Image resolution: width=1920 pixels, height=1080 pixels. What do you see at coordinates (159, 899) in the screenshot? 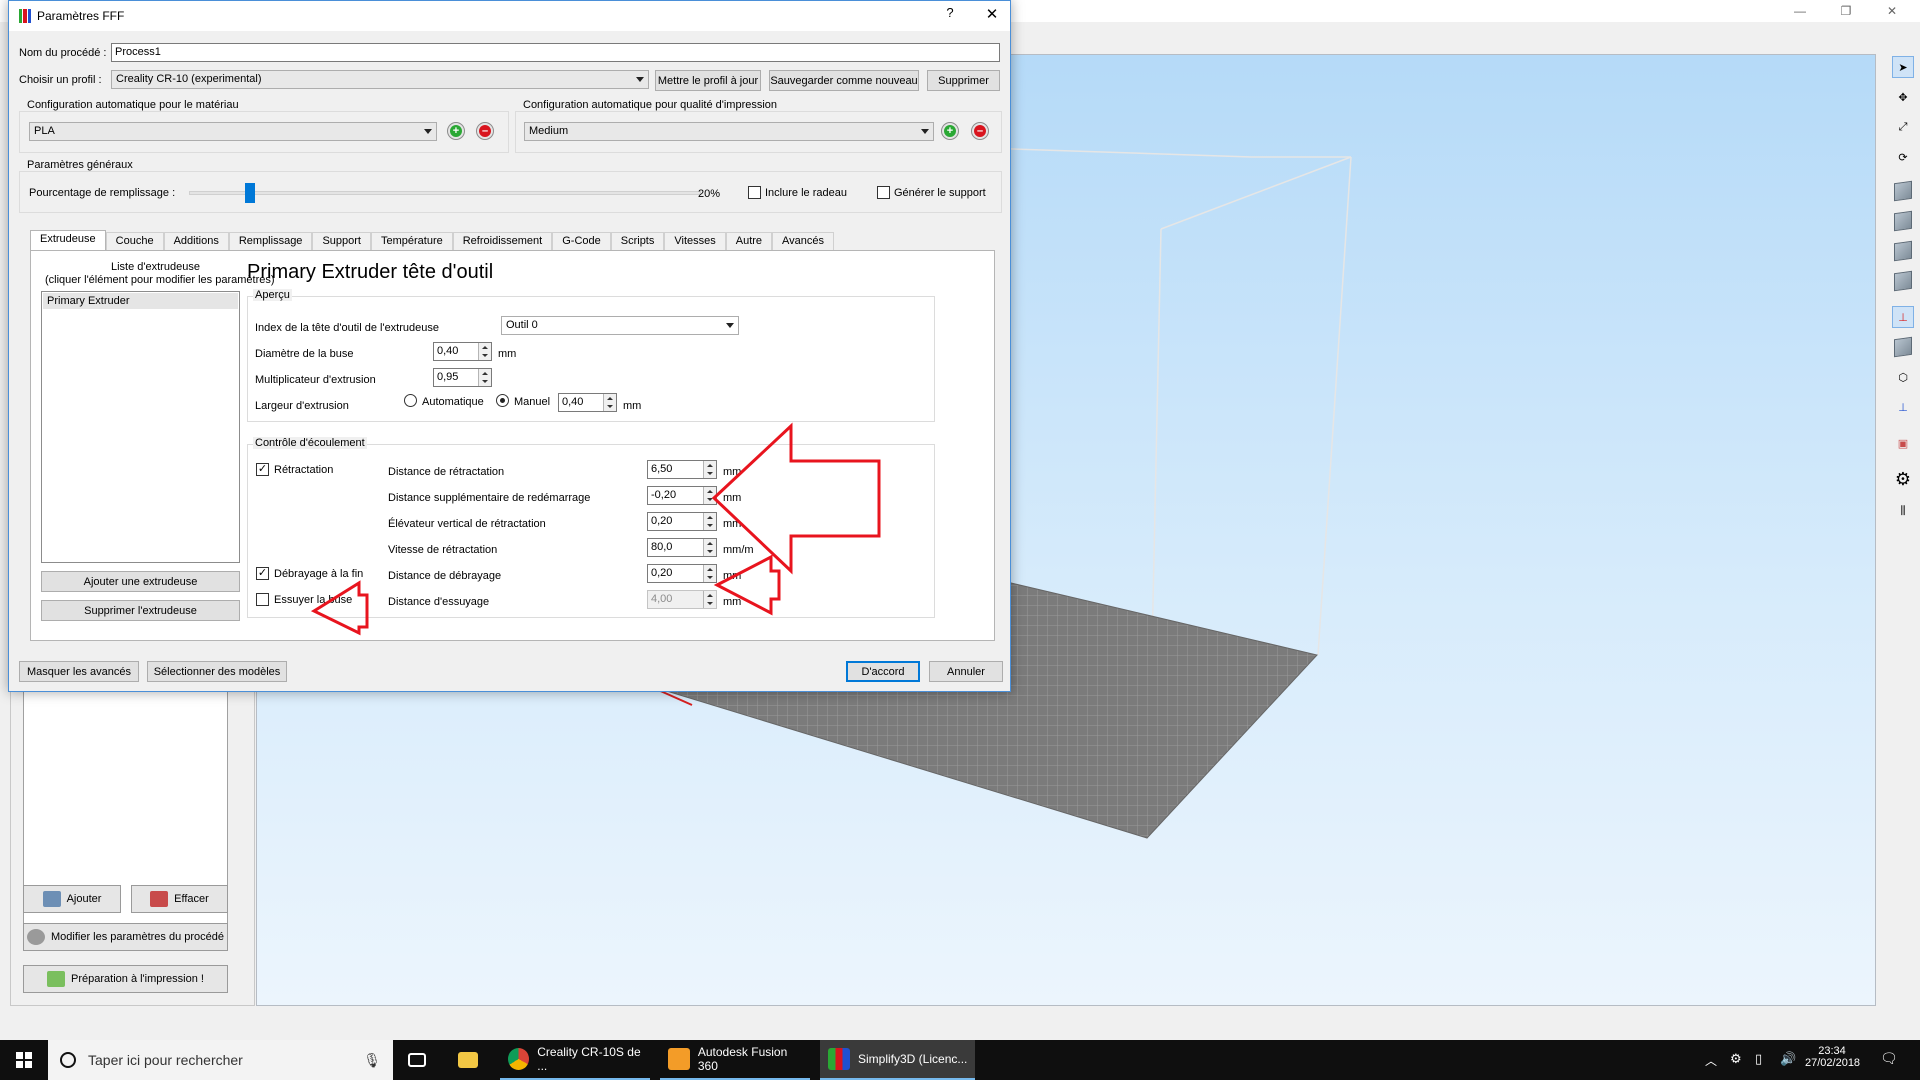
I see `clear-icon` at bounding box center [159, 899].